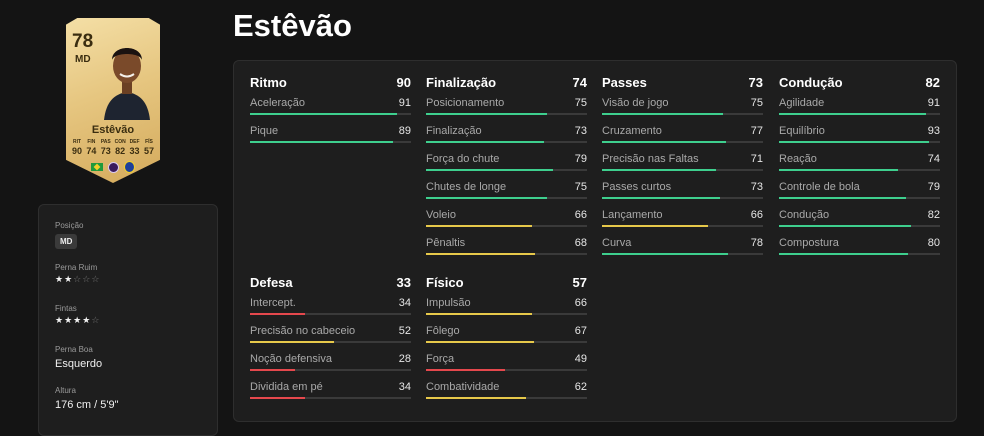  Describe the element at coordinates (127, 84) in the screenshot. I see `player-photo` at that location.